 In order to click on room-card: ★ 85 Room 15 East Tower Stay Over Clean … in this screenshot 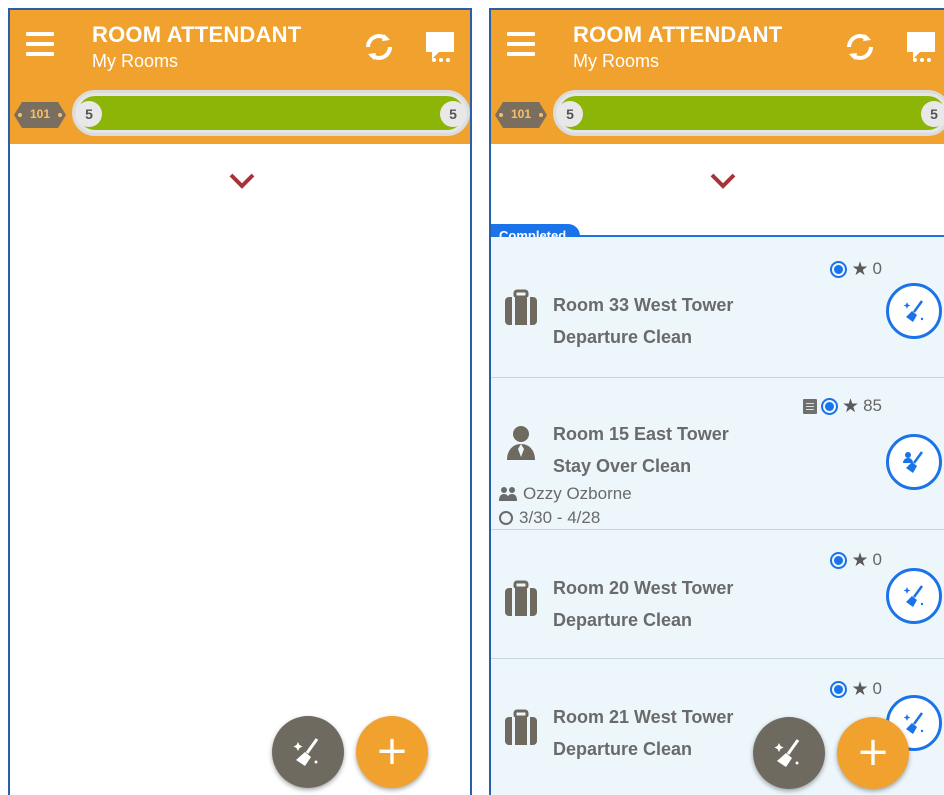, I will do `click(717, 454)`.